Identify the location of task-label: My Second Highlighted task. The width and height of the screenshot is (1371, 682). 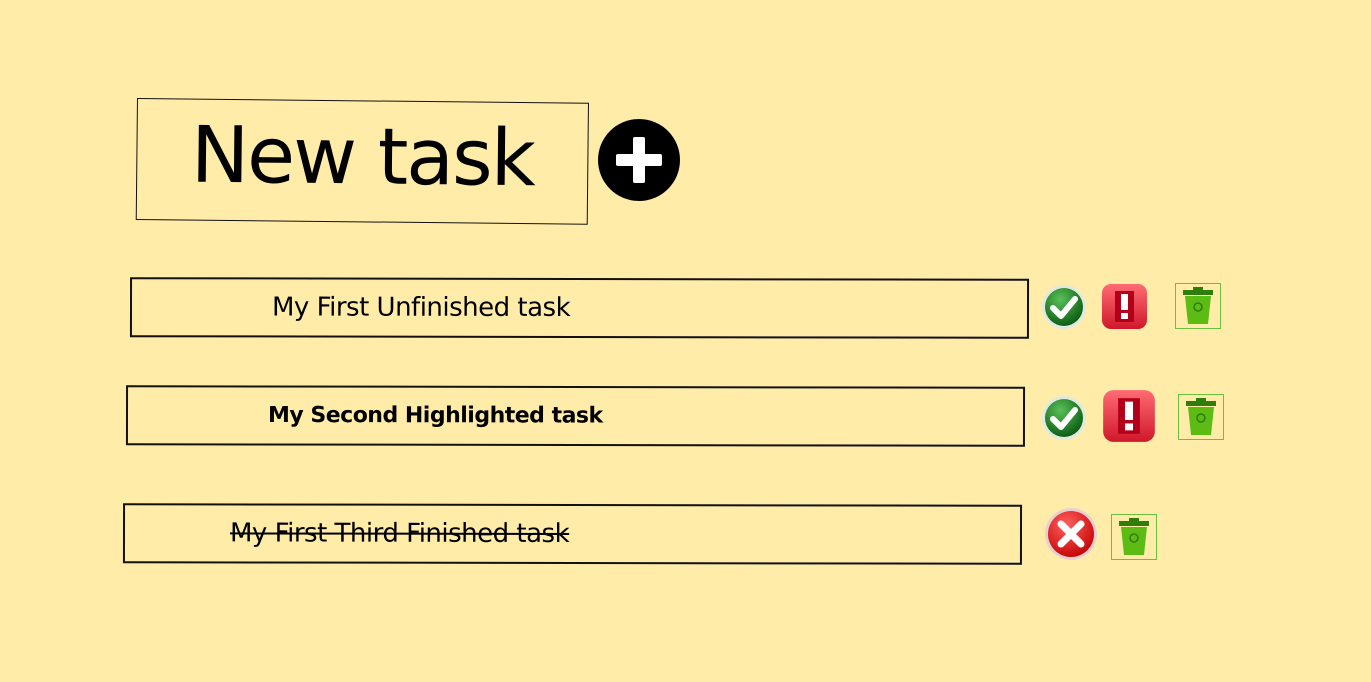
(435, 415).